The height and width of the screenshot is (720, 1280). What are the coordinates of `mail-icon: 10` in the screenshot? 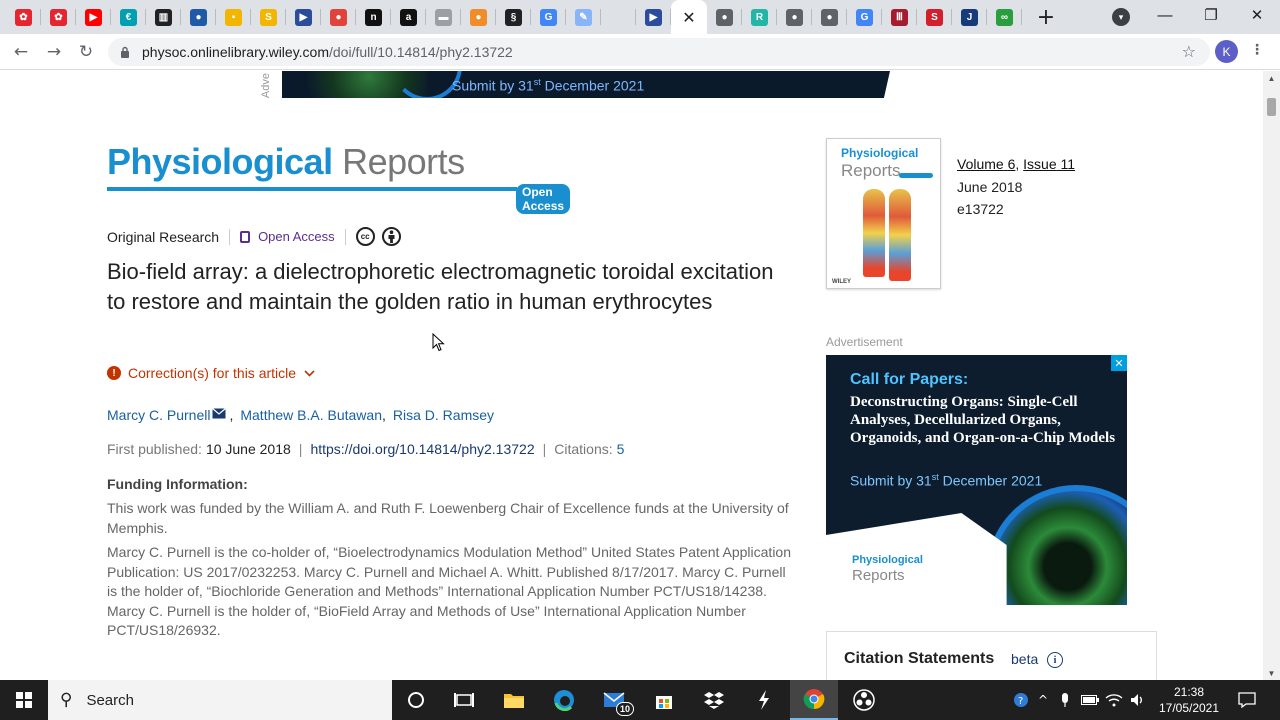 It's located at (614, 700).